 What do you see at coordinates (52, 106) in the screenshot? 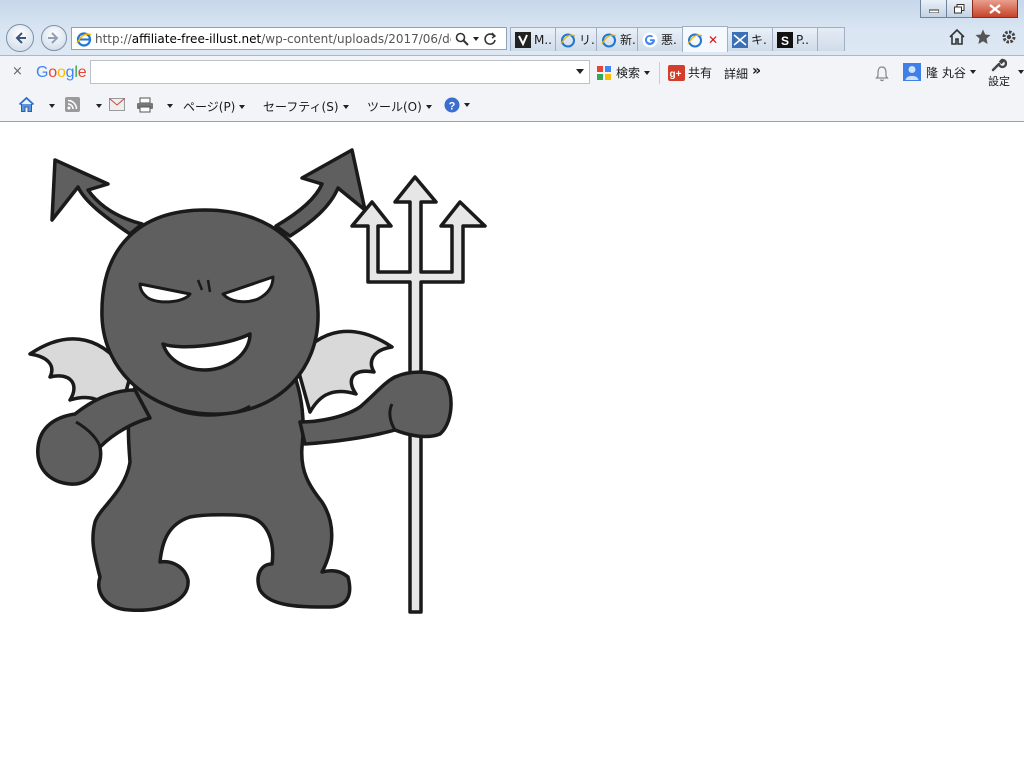
I see `home-dropdown-icon` at bounding box center [52, 106].